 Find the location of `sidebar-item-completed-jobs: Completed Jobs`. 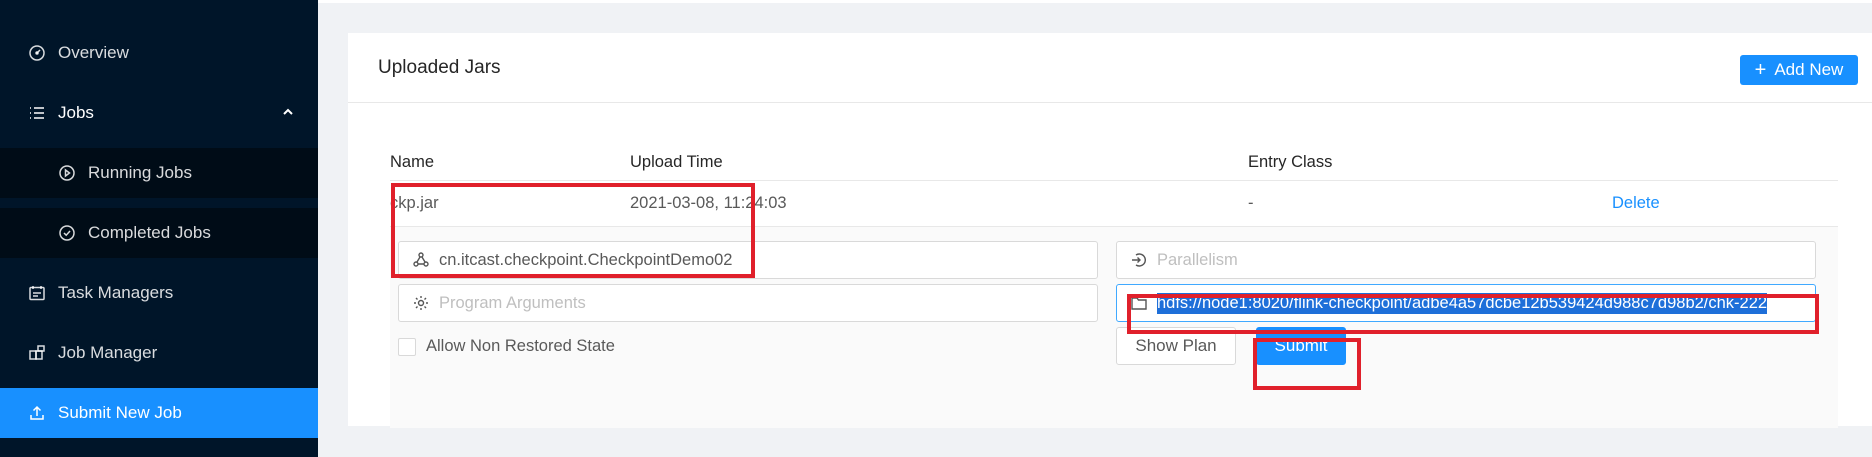

sidebar-item-completed-jobs: Completed Jobs is located at coordinates (159, 233).